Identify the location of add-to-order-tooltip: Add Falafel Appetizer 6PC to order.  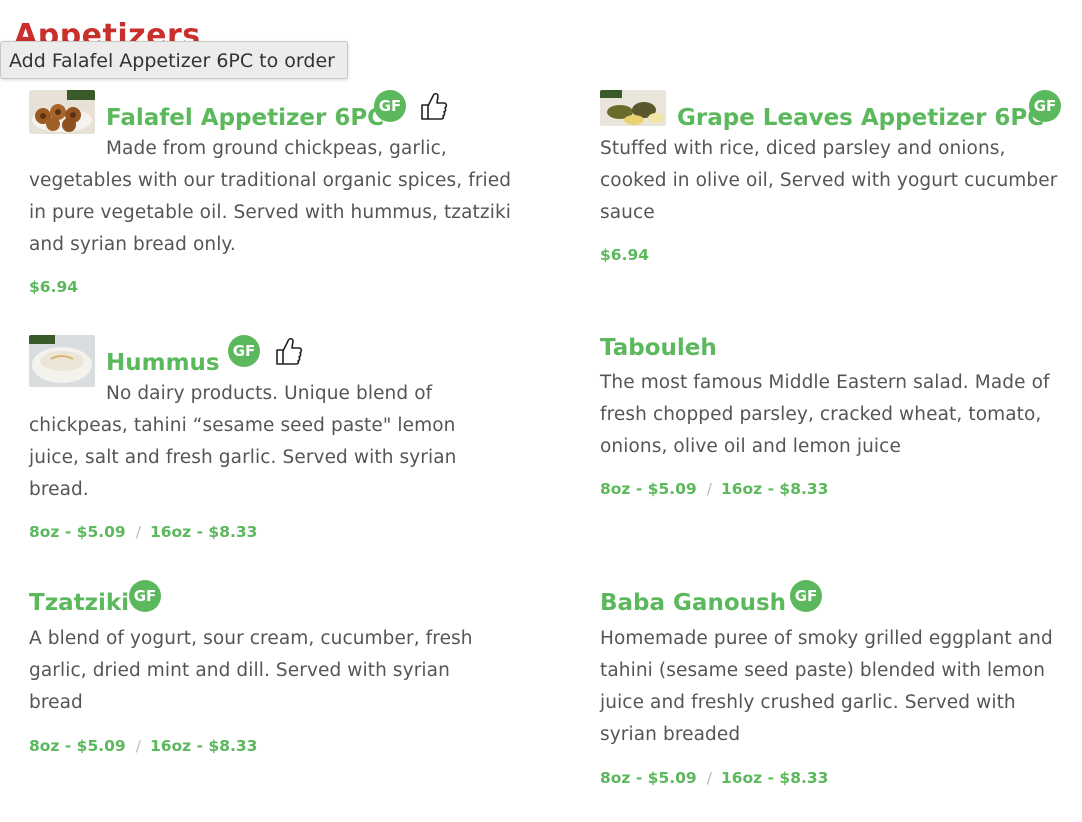
(174, 60).